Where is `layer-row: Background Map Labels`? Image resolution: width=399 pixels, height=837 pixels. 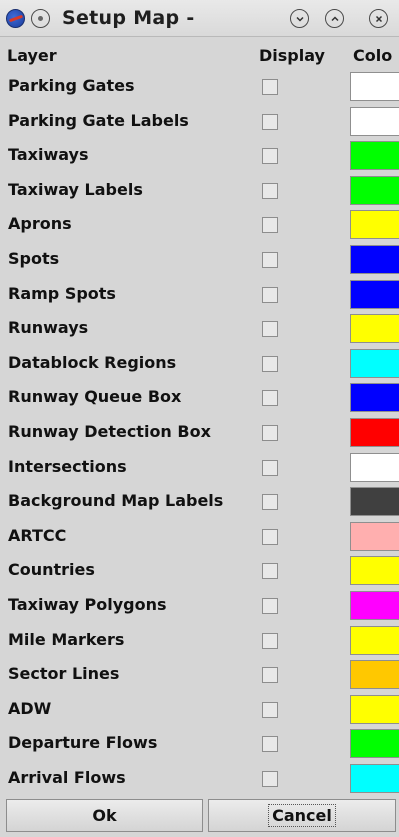
layer-row: Background Map Labels is located at coordinates (199, 501).